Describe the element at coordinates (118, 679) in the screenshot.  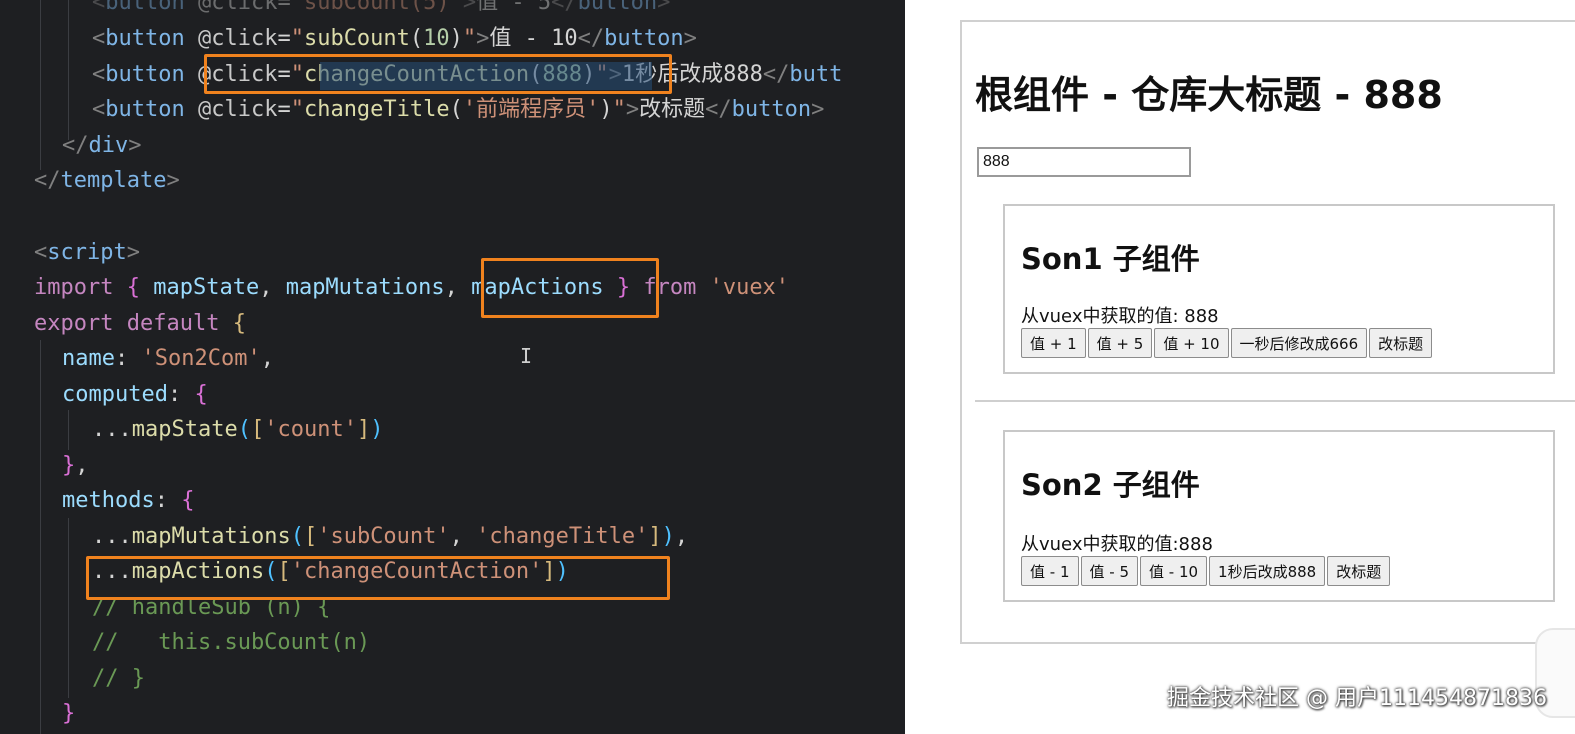
I see `line-comment-3: // }` at that location.